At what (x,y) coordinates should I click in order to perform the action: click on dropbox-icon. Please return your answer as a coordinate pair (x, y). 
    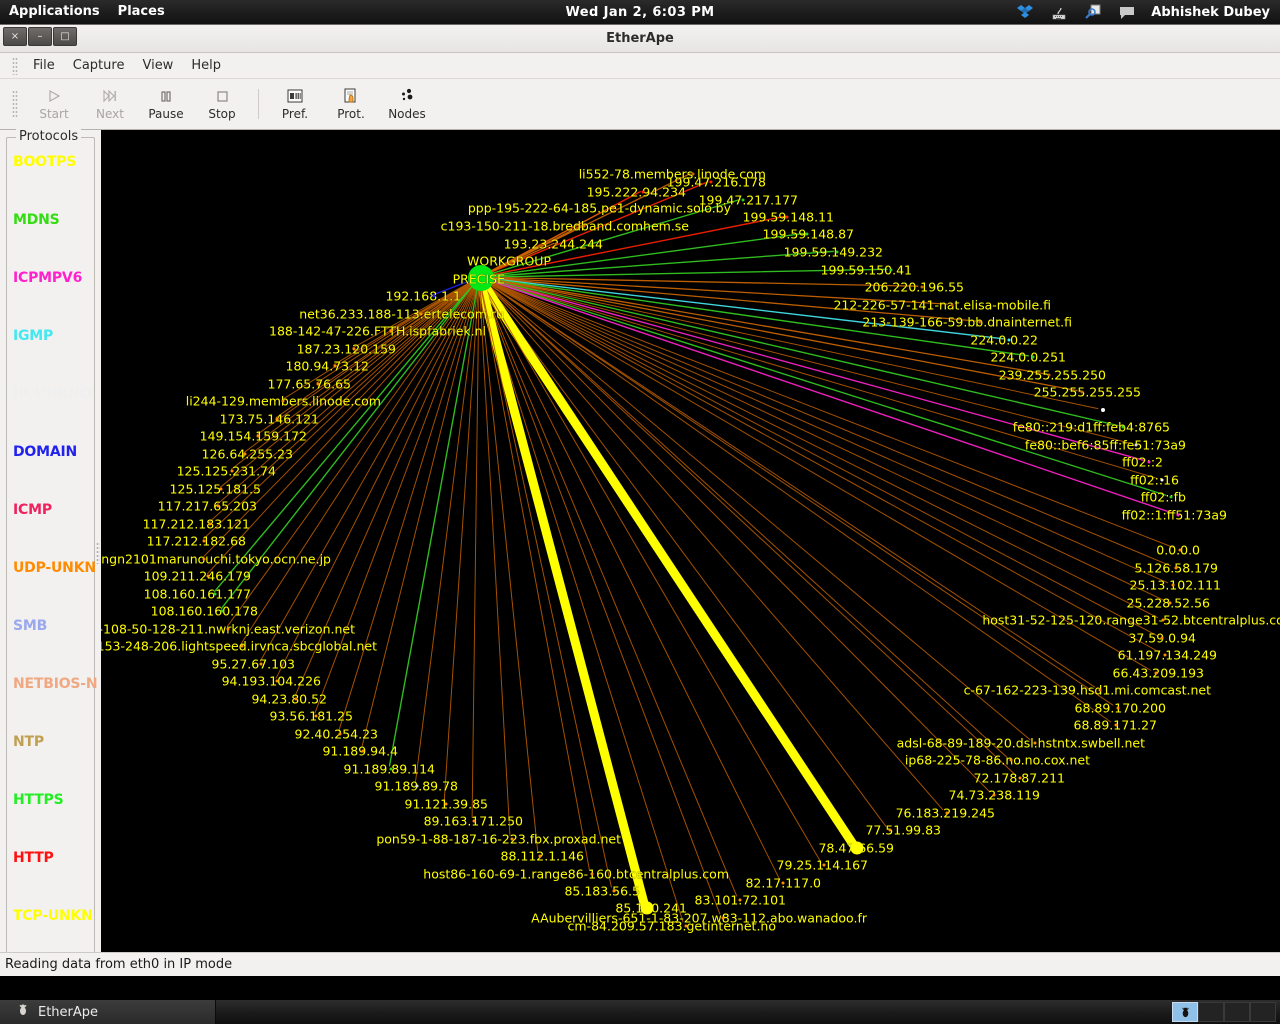
    Looking at the image, I should click on (1025, 12).